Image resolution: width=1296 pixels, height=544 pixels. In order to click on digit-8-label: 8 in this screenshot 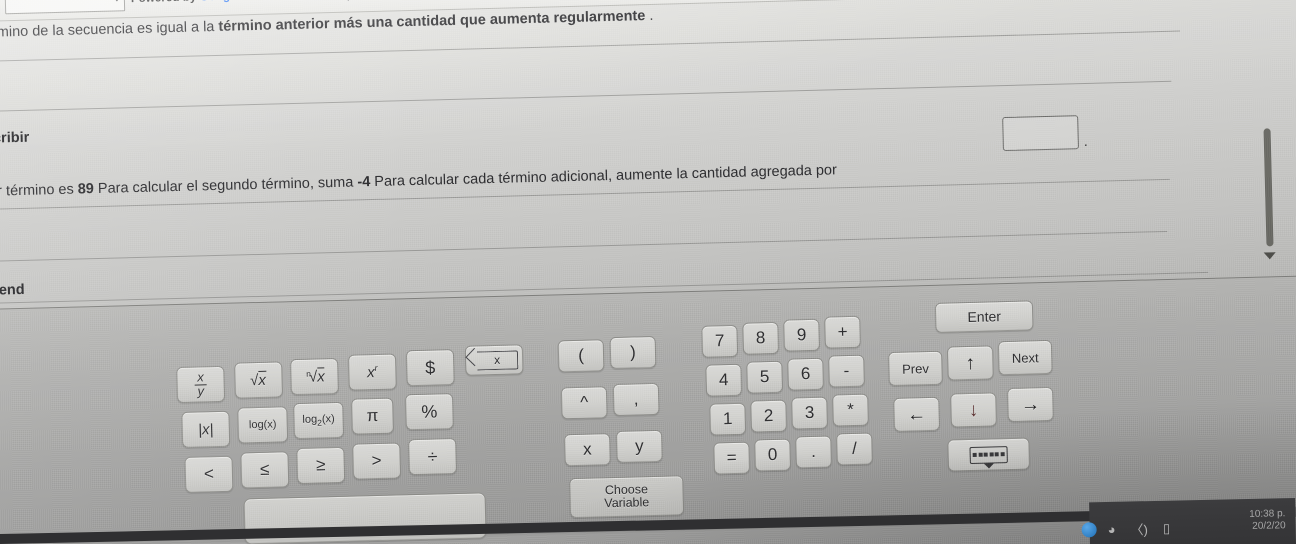, I will do `click(760, 338)`.